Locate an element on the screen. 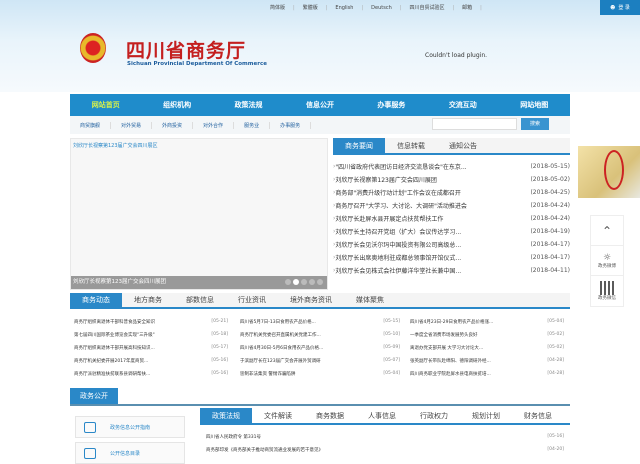  tab: 行政权力 is located at coordinates (434, 415).